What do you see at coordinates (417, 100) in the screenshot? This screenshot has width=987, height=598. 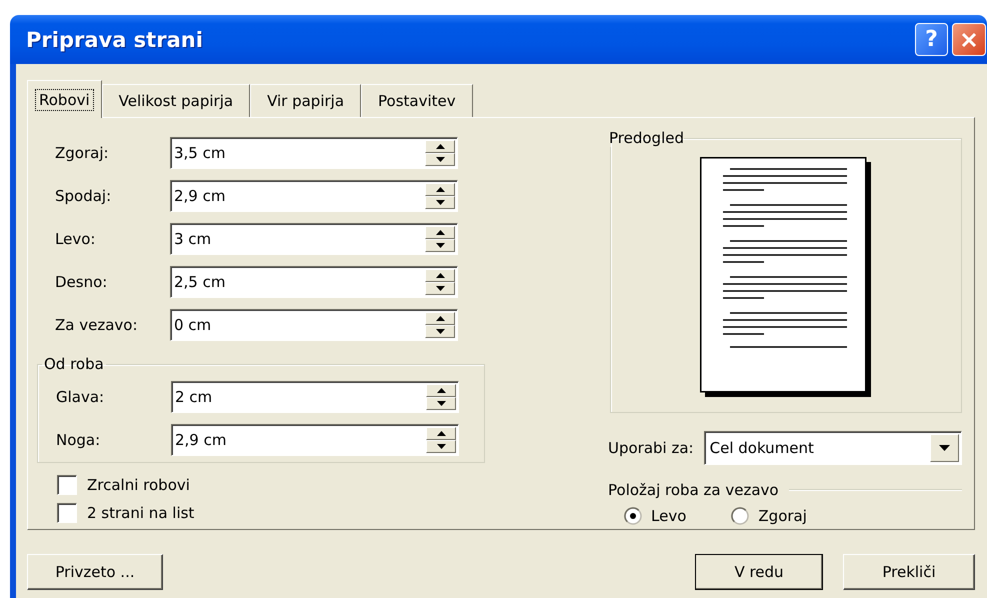 I see `tab: Postavitev` at bounding box center [417, 100].